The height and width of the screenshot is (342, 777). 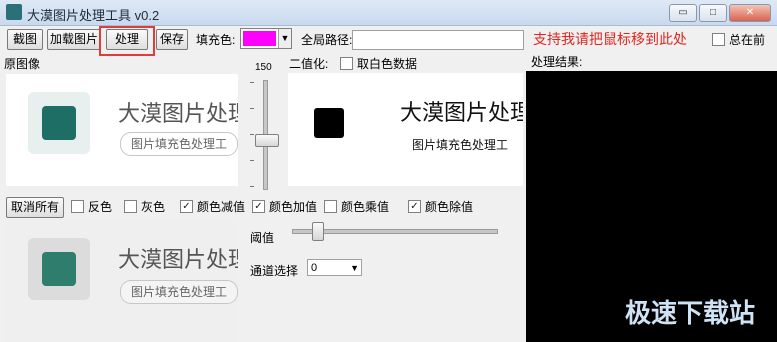 What do you see at coordinates (172, 39) in the screenshot?
I see `save-button: 保存` at bounding box center [172, 39].